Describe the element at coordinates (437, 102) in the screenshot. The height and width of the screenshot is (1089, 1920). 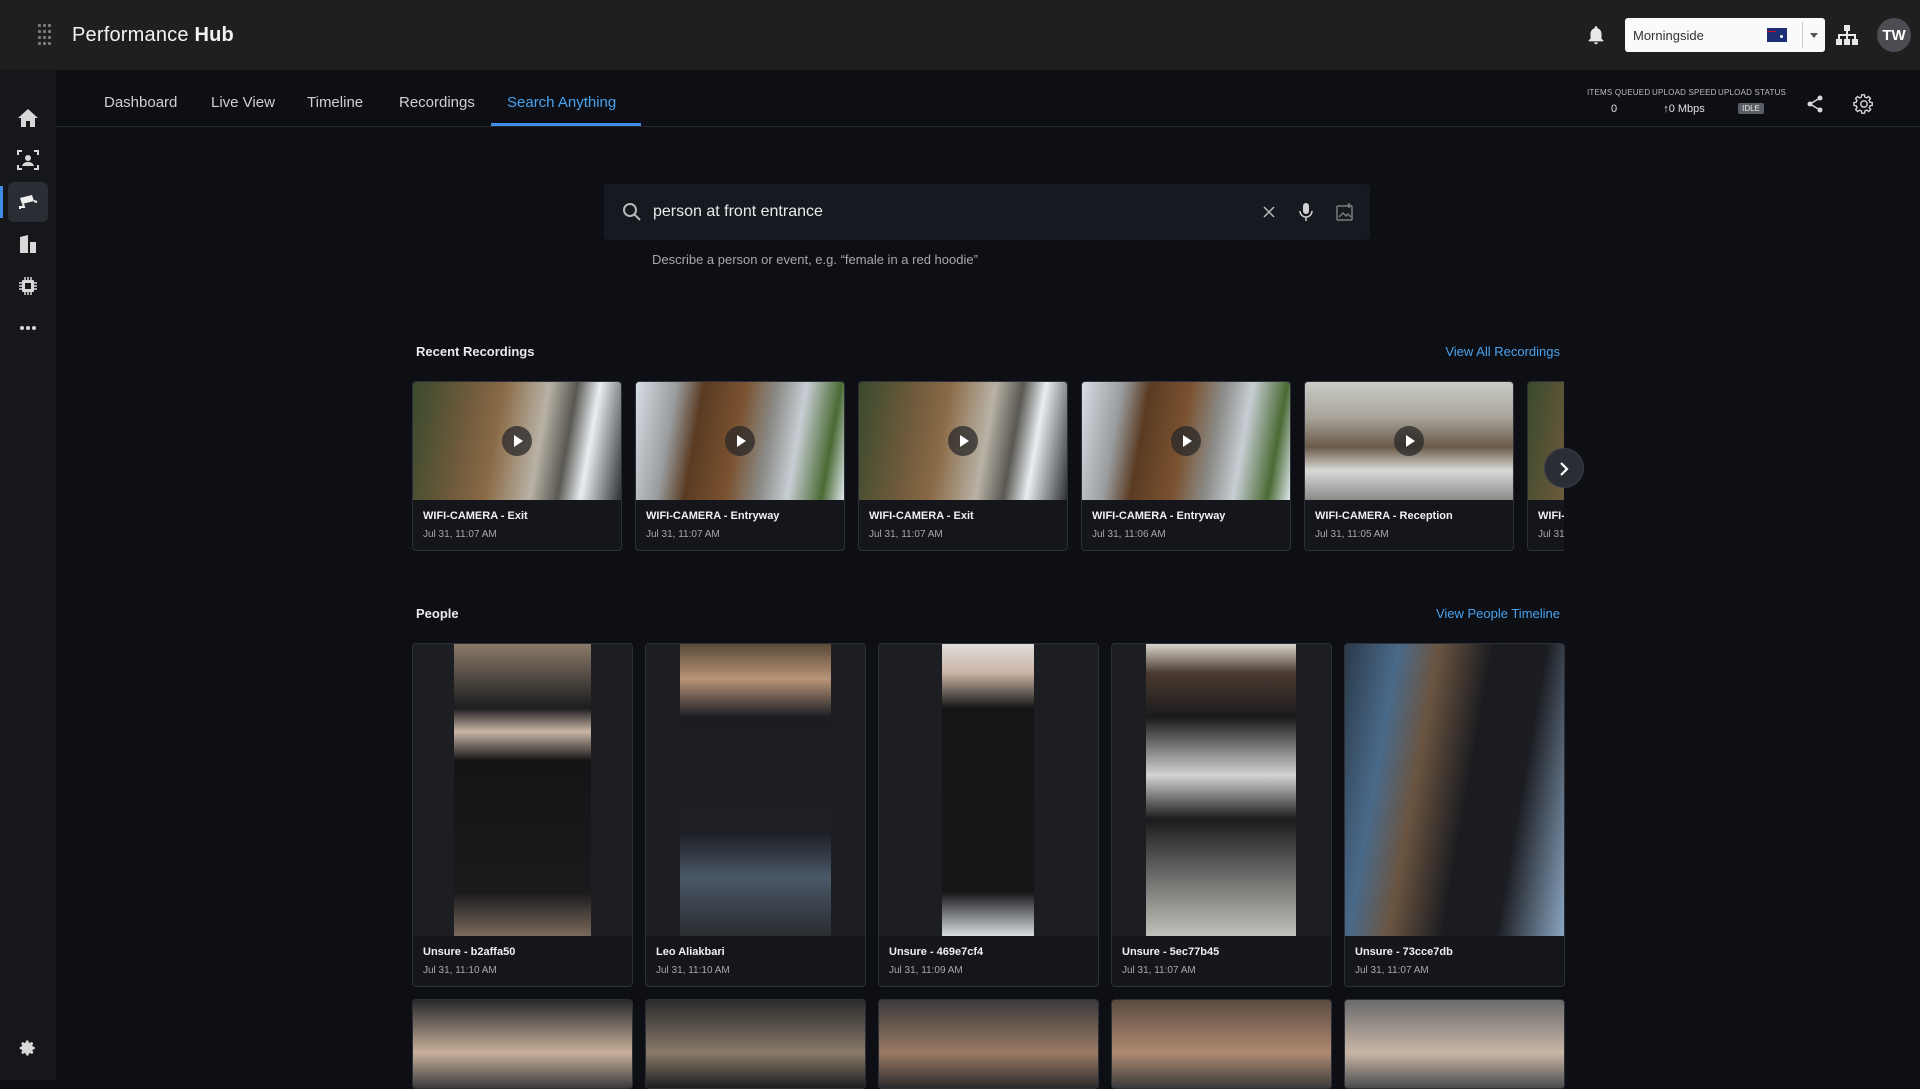
I see `tab-recordings: Recordings` at that location.